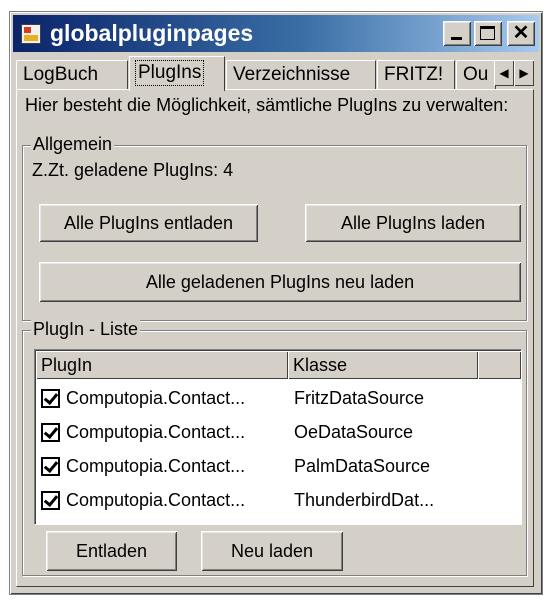 This screenshot has height=601, width=550. I want to click on tab-plugins: PlugIns, so click(177, 73).